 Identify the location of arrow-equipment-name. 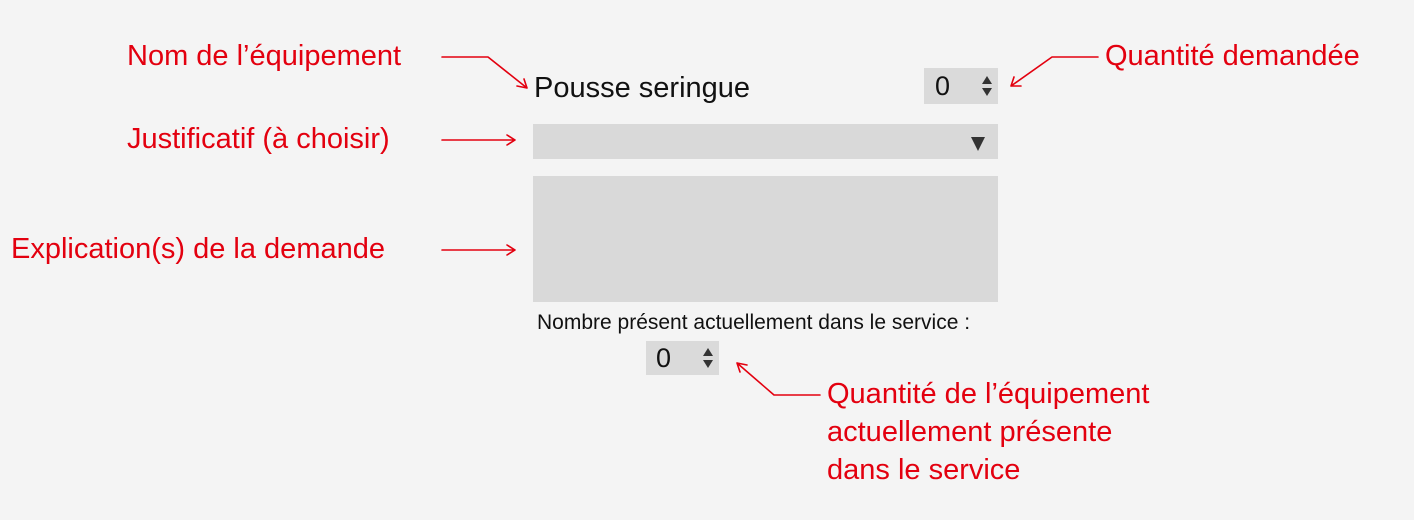
(484, 72).